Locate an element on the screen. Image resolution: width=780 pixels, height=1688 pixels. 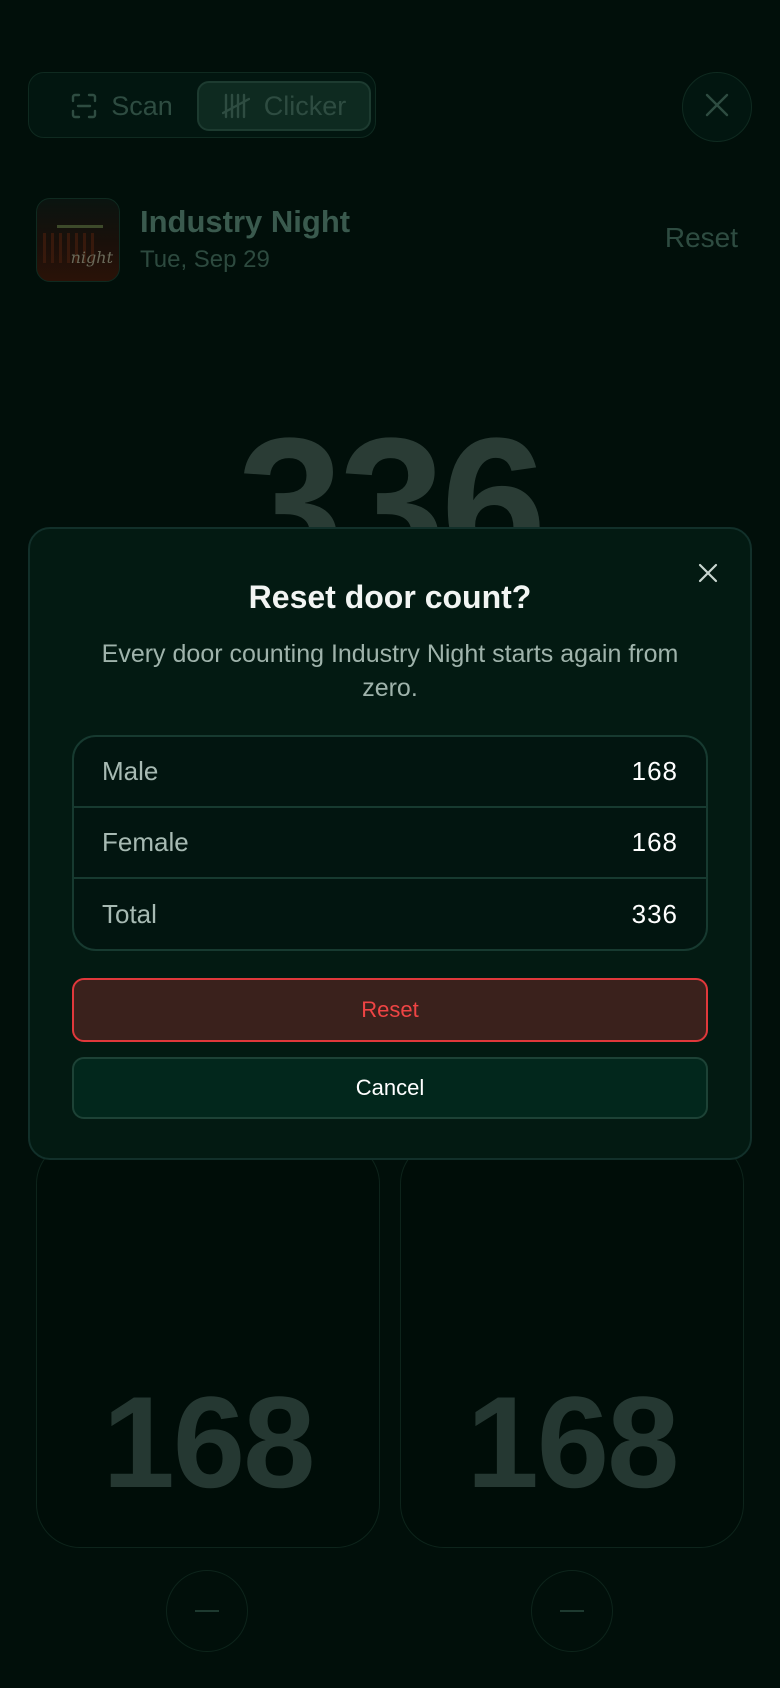
table-row: Total 336 is located at coordinates (390, 914).